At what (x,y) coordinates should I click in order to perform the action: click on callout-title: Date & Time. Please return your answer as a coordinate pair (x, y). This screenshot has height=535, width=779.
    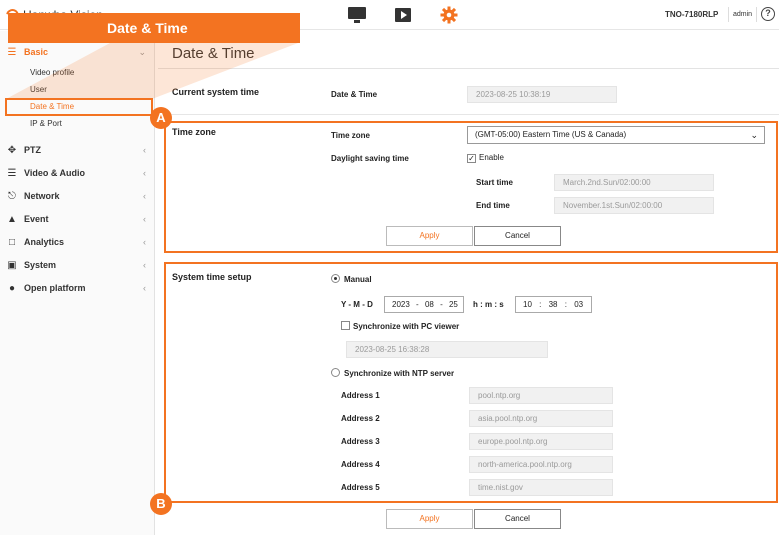
    Looking at the image, I should click on (147, 28).